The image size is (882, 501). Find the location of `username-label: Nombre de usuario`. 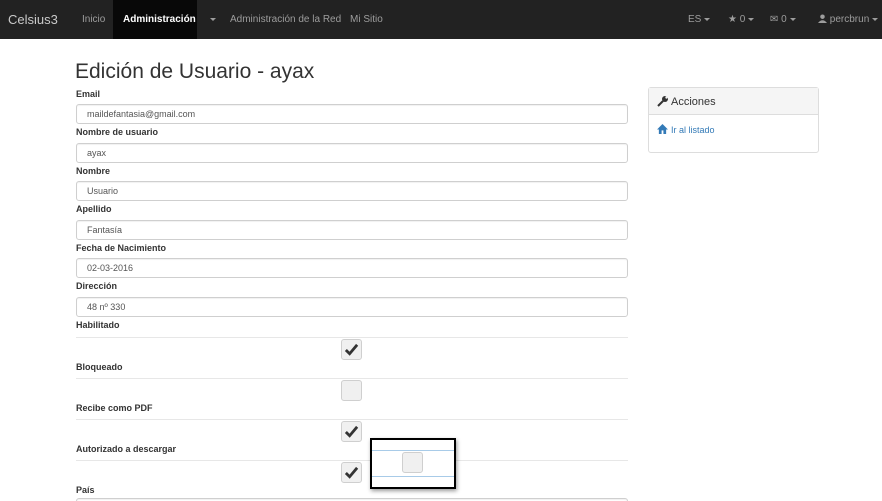

username-label: Nombre de usuario is located at coordinates (117, 132).